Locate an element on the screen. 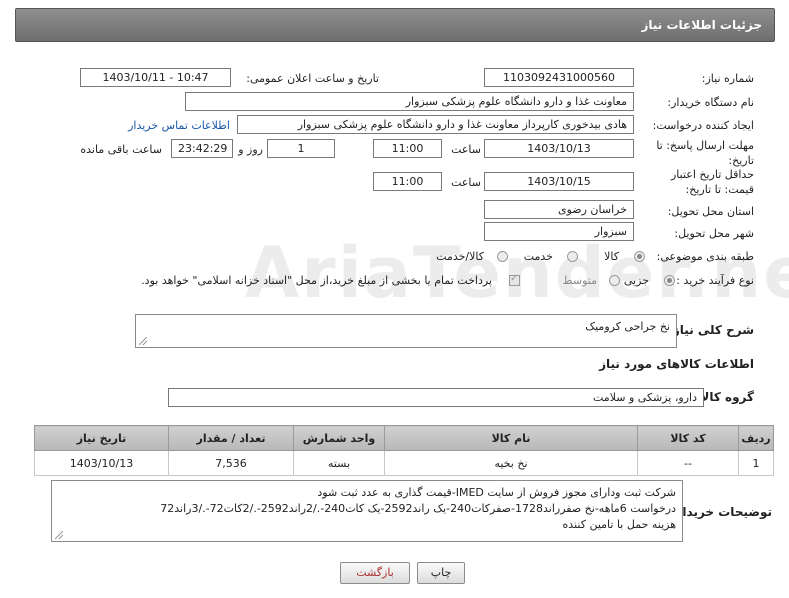 Image resolution: width=789 pixels, height=598 pixels. process-radio-medium is located at coordinates (614, 280).